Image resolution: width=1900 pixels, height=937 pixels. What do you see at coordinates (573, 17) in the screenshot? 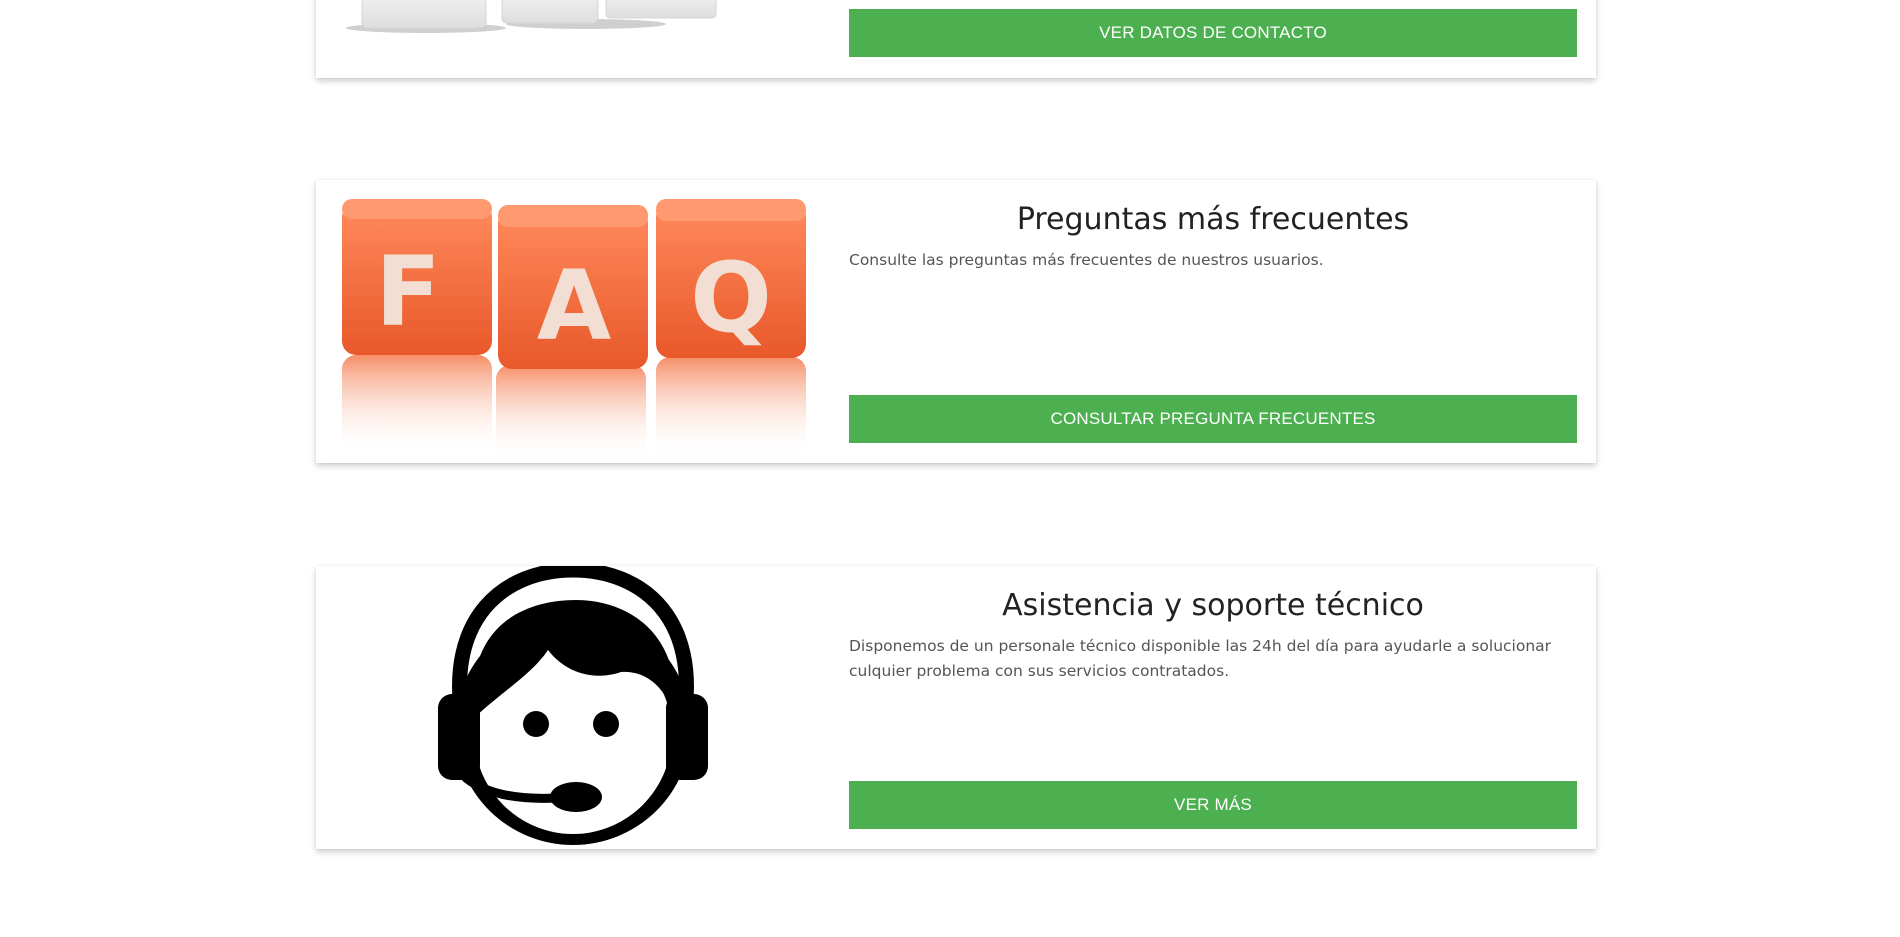
I see `contact-blocks-image` at bounding box center [573, 17].